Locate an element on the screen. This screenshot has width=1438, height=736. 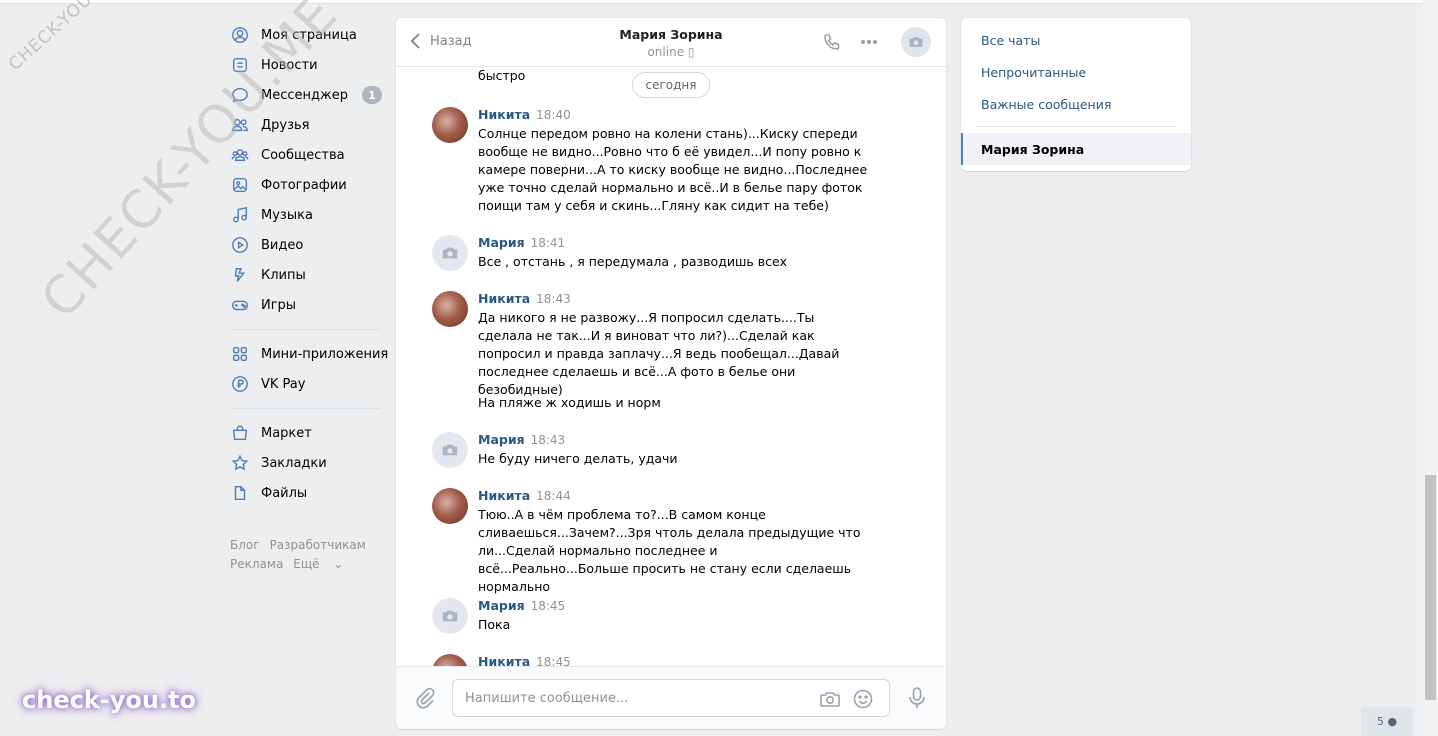
photo-icon is located at coordinates (240, 185).